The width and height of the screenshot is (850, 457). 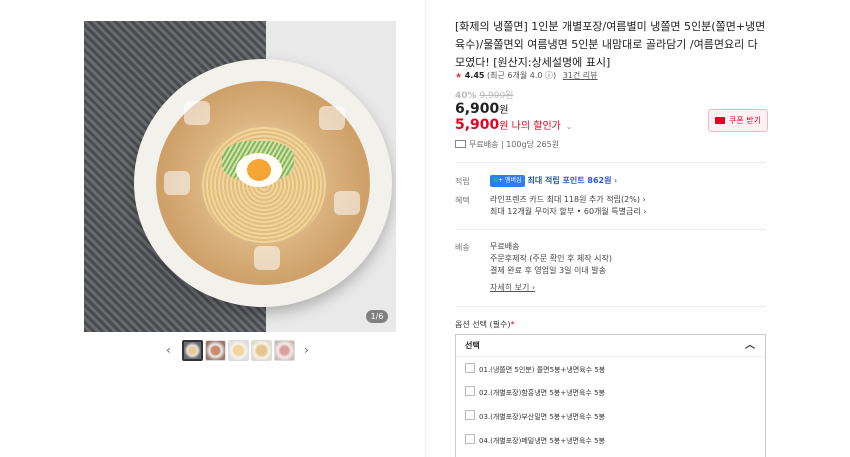 I want to click on image-counter: 1/6, so click(x=377, y=316).